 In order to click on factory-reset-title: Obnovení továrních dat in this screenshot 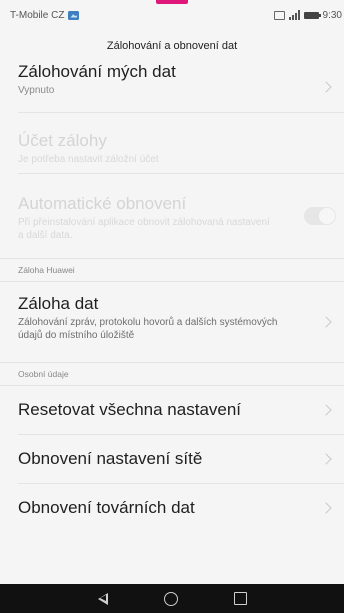, I will do `click(106, 507)`.